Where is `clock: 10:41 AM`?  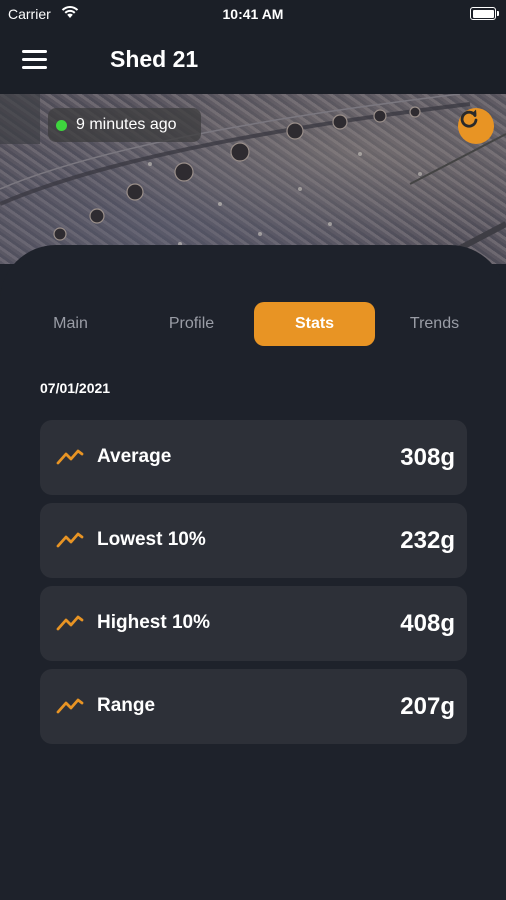 clock: 10:41 AM is located at coordinates (253, 14).